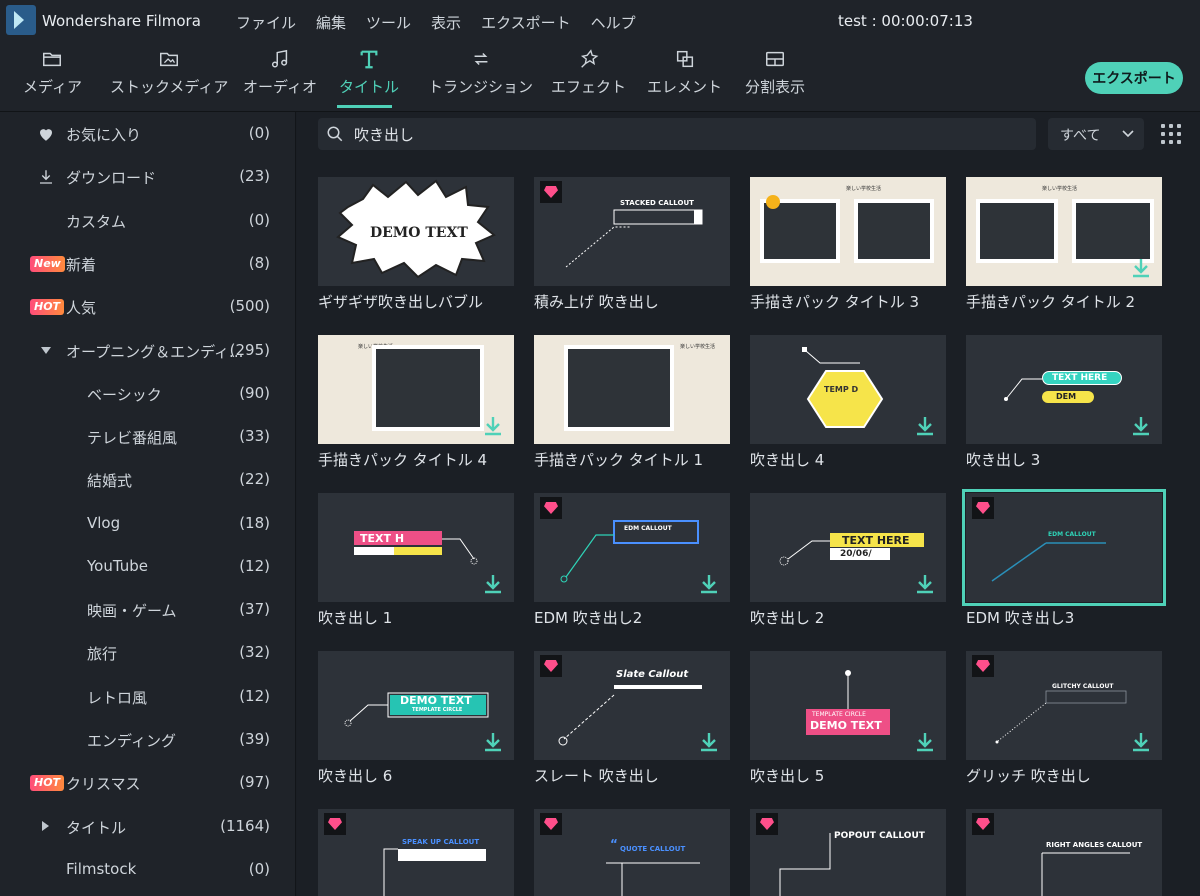  What do you see at coordinates (101, 869) in the screenshot?
I see `sidebar-label: Filmstock` at bounding box center [101, 869].